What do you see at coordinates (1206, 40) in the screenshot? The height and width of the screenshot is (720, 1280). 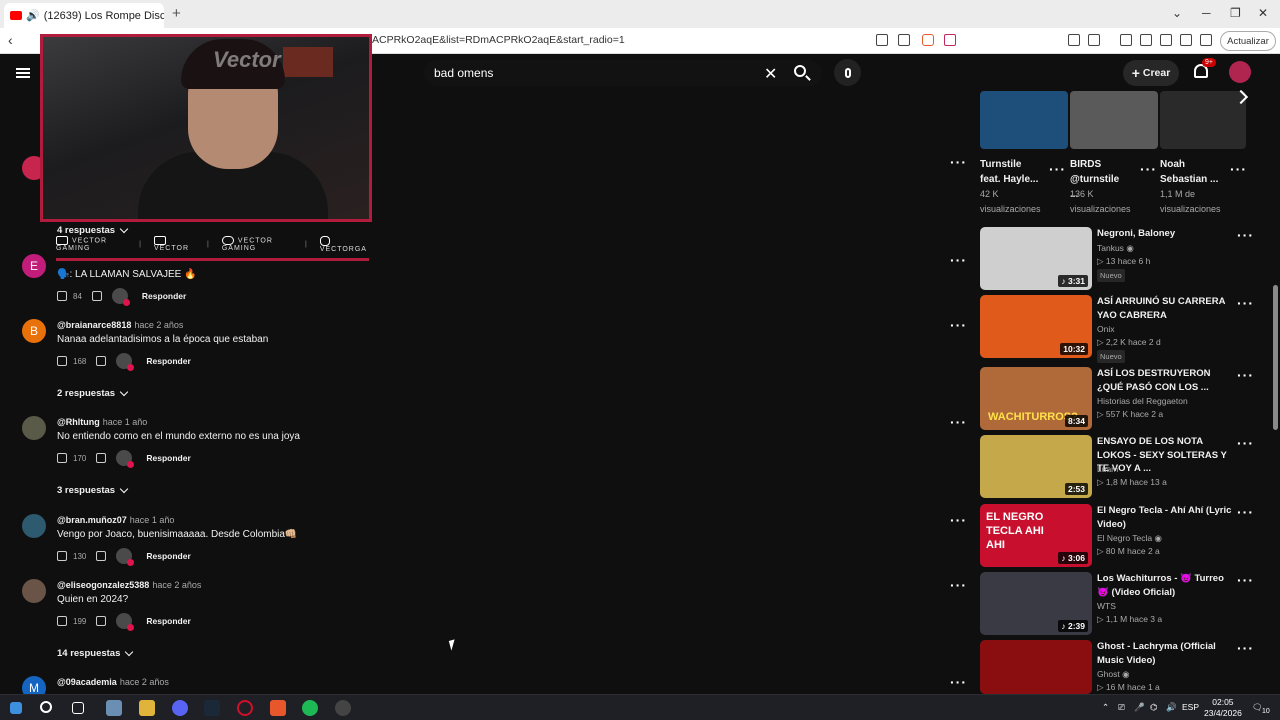 I see `vpn-icon` at bounding box center [1206, 40].